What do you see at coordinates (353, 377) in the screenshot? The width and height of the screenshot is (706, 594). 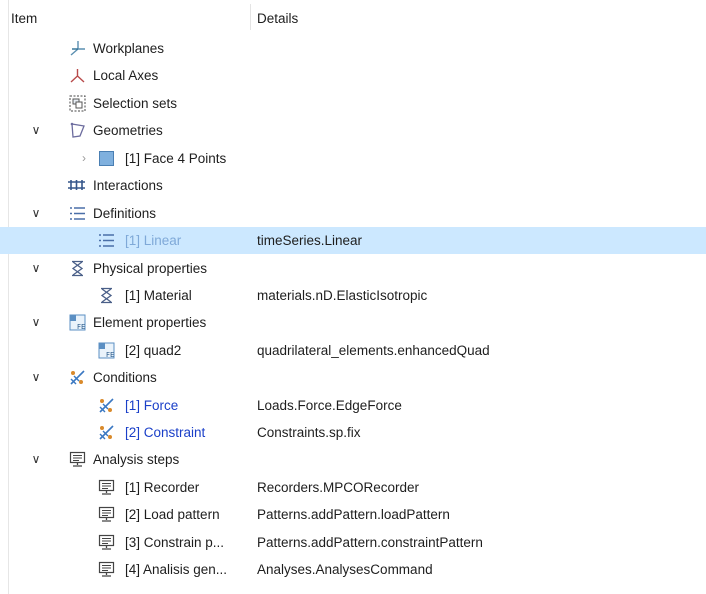 I see `tree-row-conditions: ∨ Conditions` at bounding box center [353, 377].